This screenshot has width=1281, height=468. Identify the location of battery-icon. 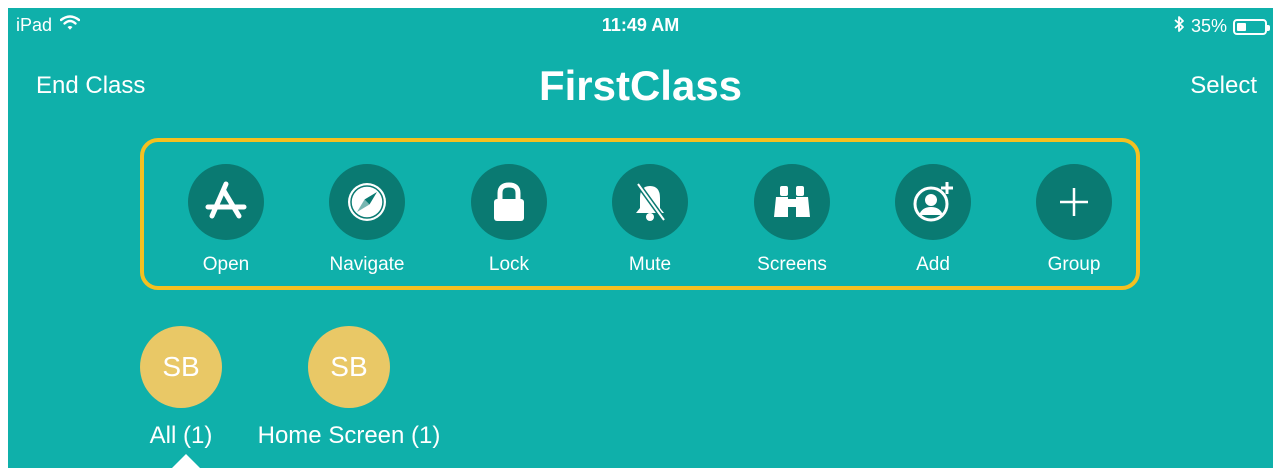
(1251, 26).